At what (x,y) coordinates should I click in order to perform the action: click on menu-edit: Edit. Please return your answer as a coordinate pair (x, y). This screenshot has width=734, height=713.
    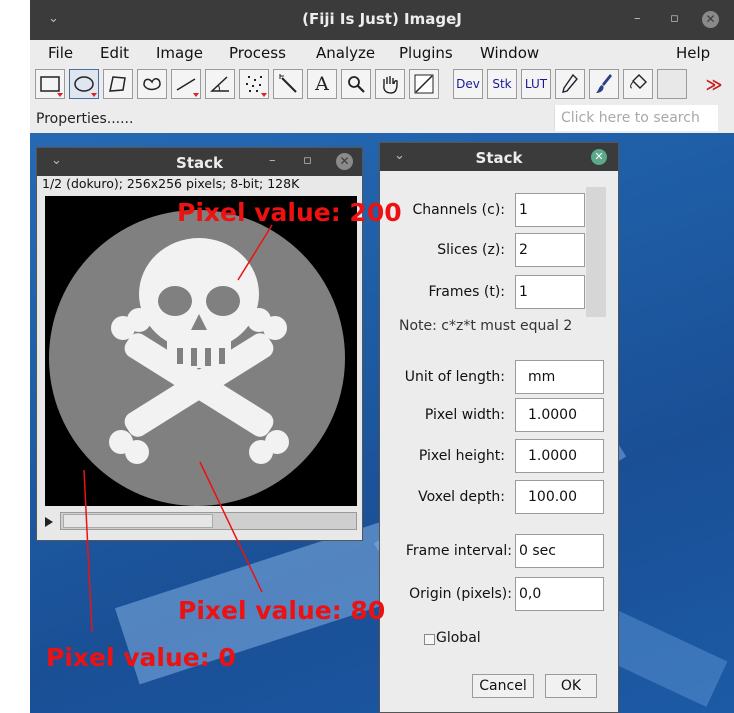
    Looking at the image, I should click on (114, 53).